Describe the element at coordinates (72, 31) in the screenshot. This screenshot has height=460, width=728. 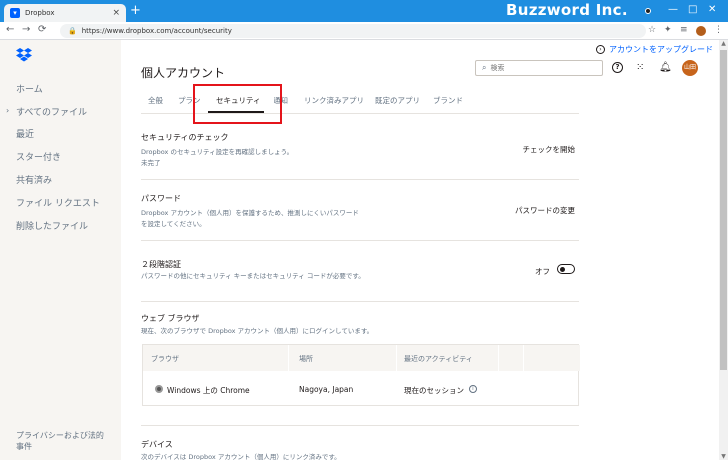
I see `lock-icon: 🔒` at that location.